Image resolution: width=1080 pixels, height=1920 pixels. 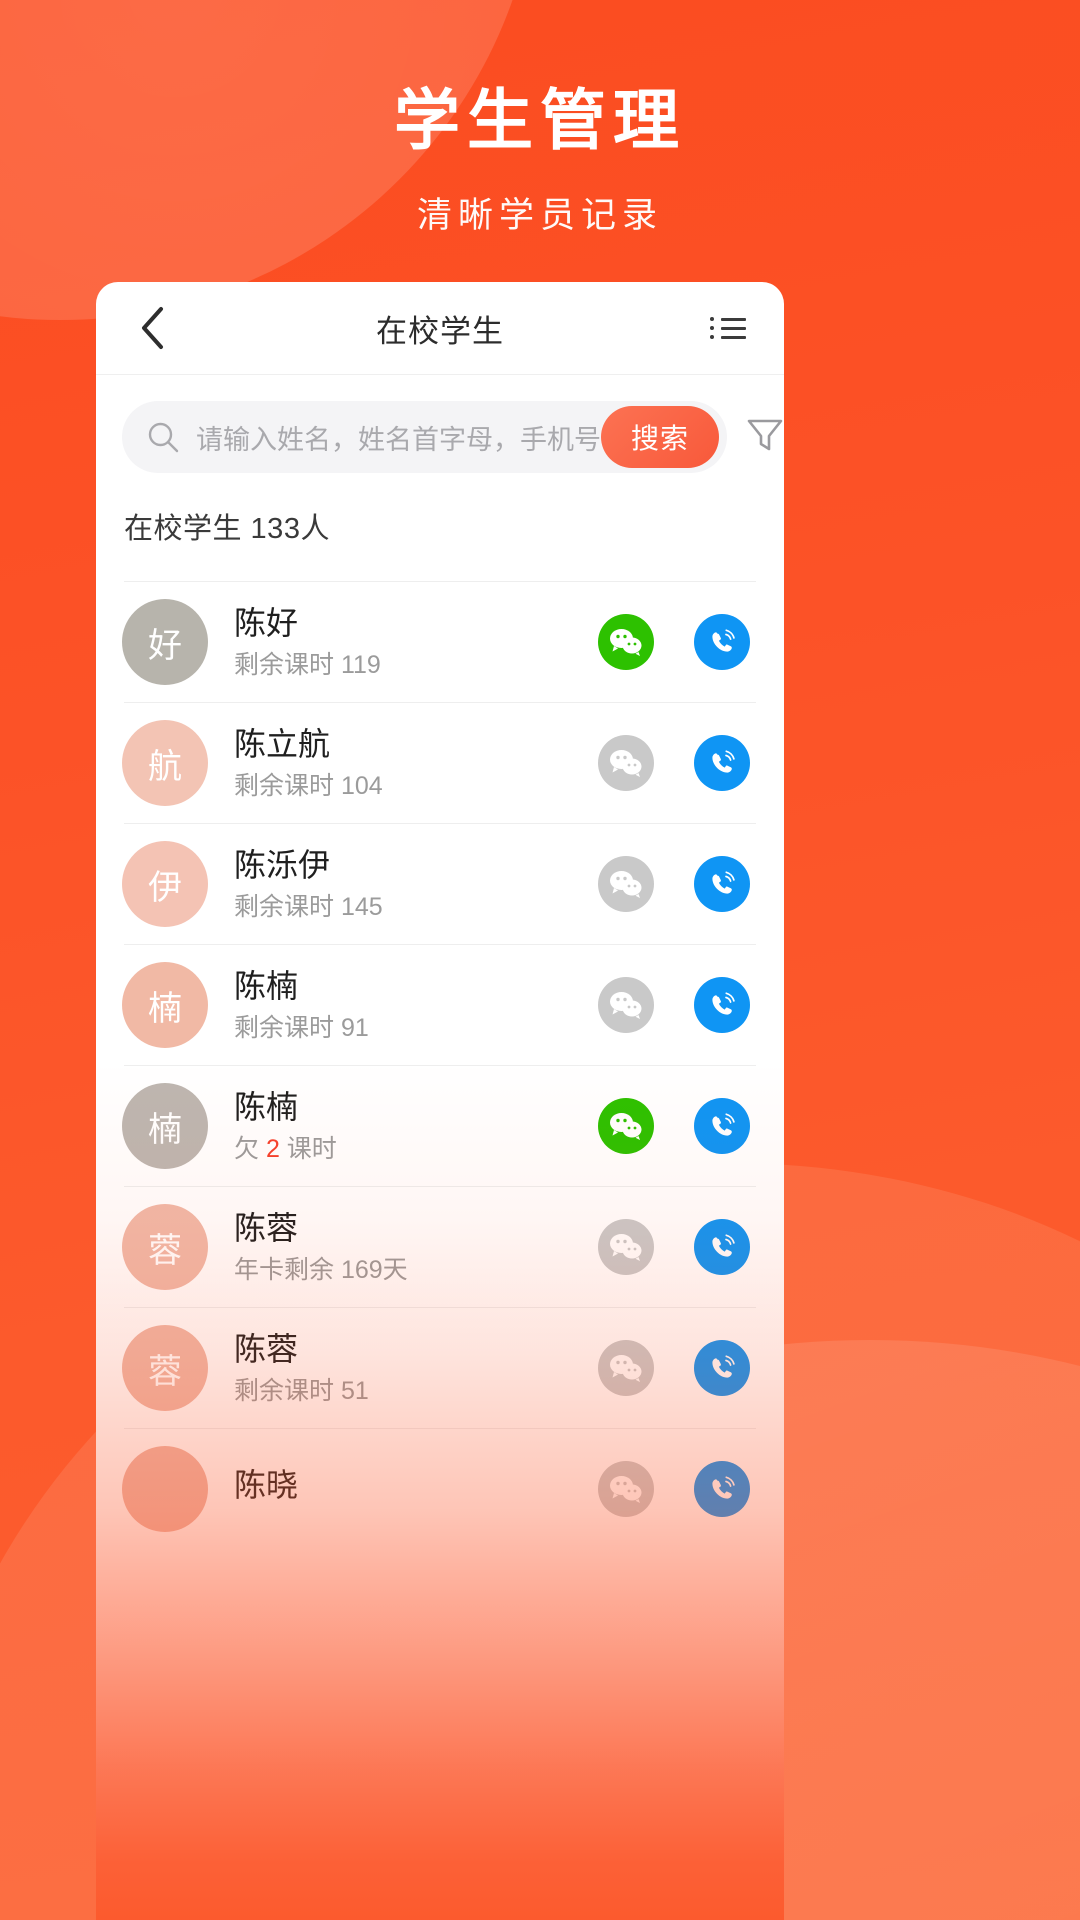 What do you see at coordinates (307, 665) in the screenshot?
I see `student-balance: 剩余课时 119` at bounding box center [307, 665].